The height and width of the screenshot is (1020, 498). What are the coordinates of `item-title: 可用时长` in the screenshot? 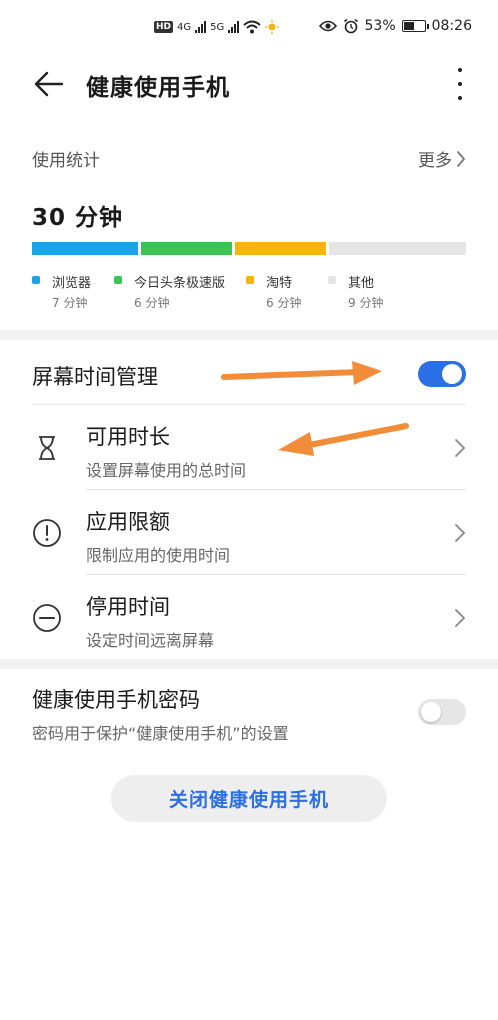 It's located at (128, 437).